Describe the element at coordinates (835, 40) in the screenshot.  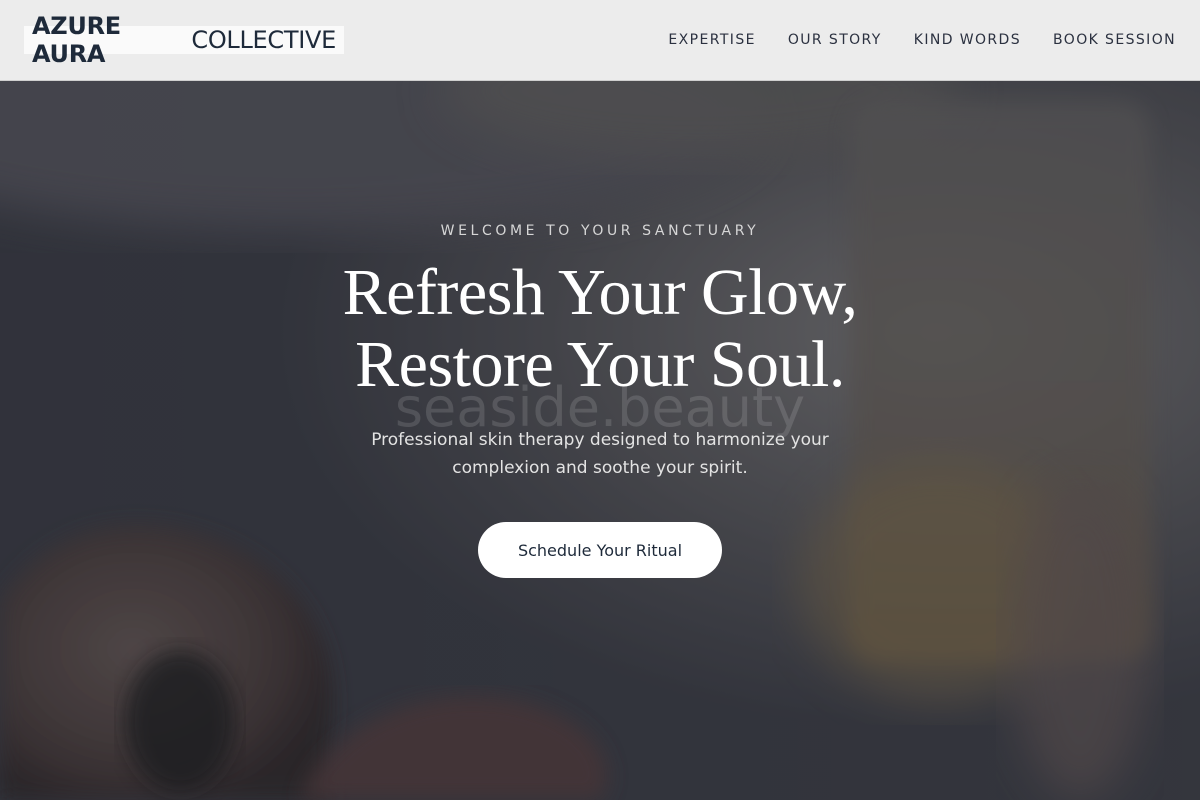
I see `nav-link-our-story: OUR STORY` at that location.